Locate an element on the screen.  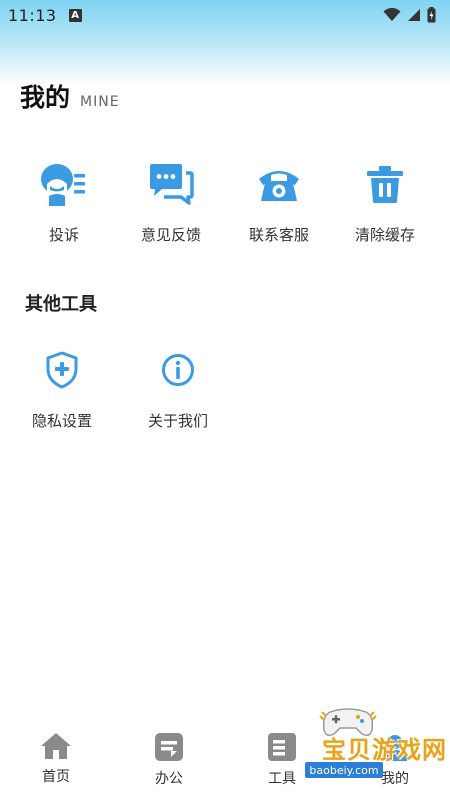
tab-tools-label: 工具 is located at coordinates (282, 779).